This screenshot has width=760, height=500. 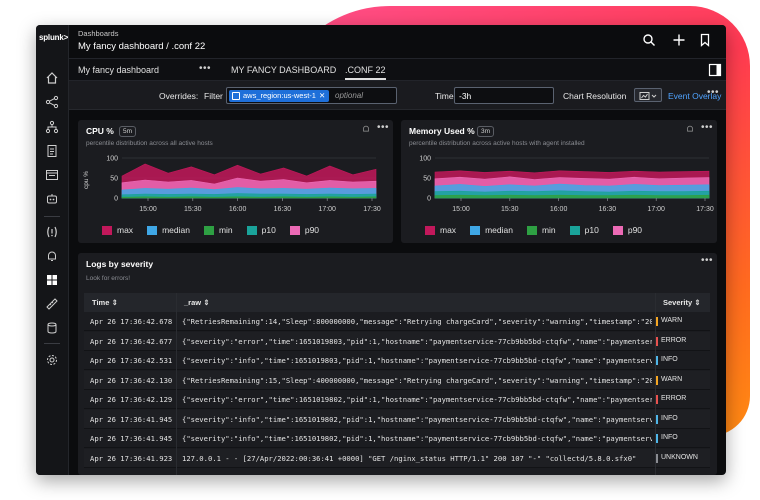 I want to click on y-tick-label: 100, so click(x=112, y=159).